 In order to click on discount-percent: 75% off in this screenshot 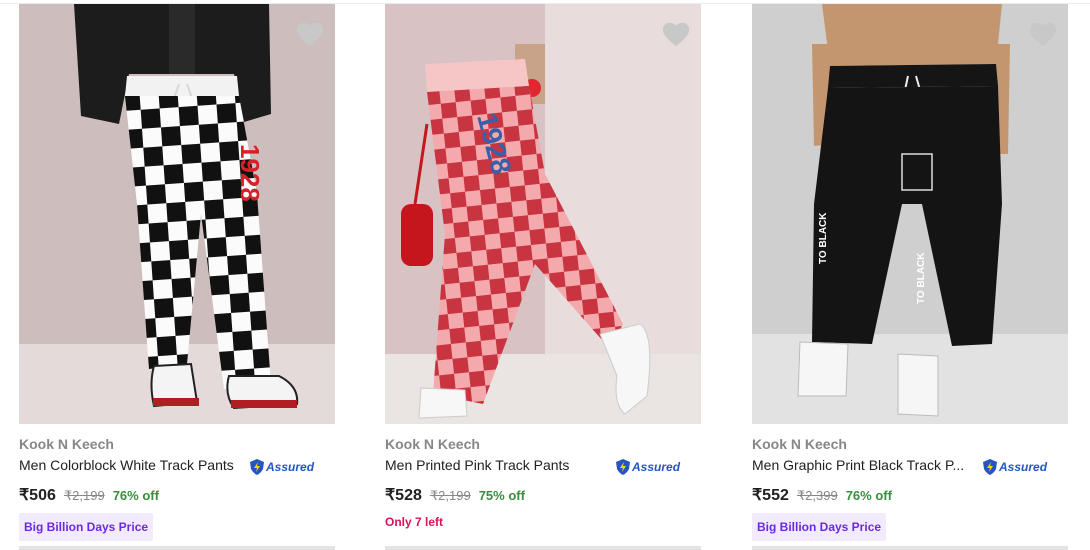, I will do `click(501, 495)`.